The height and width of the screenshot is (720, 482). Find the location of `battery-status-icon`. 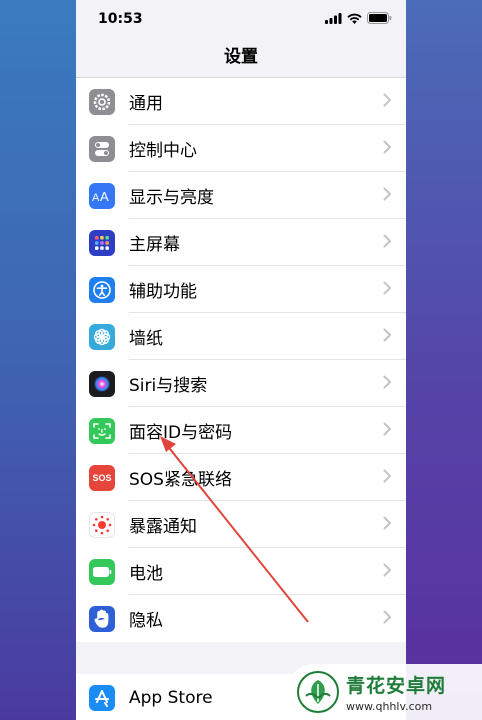

battery-status-icon is located at coordinates (379, 18).